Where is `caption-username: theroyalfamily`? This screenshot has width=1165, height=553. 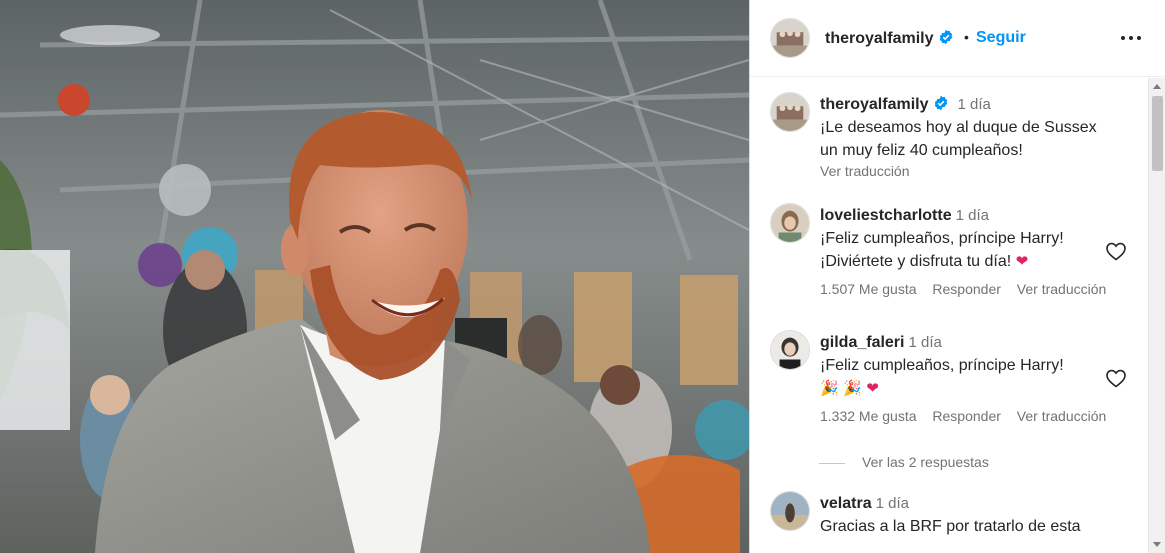 caption-username: theroyalfamily is located at coordinates (874, 104).